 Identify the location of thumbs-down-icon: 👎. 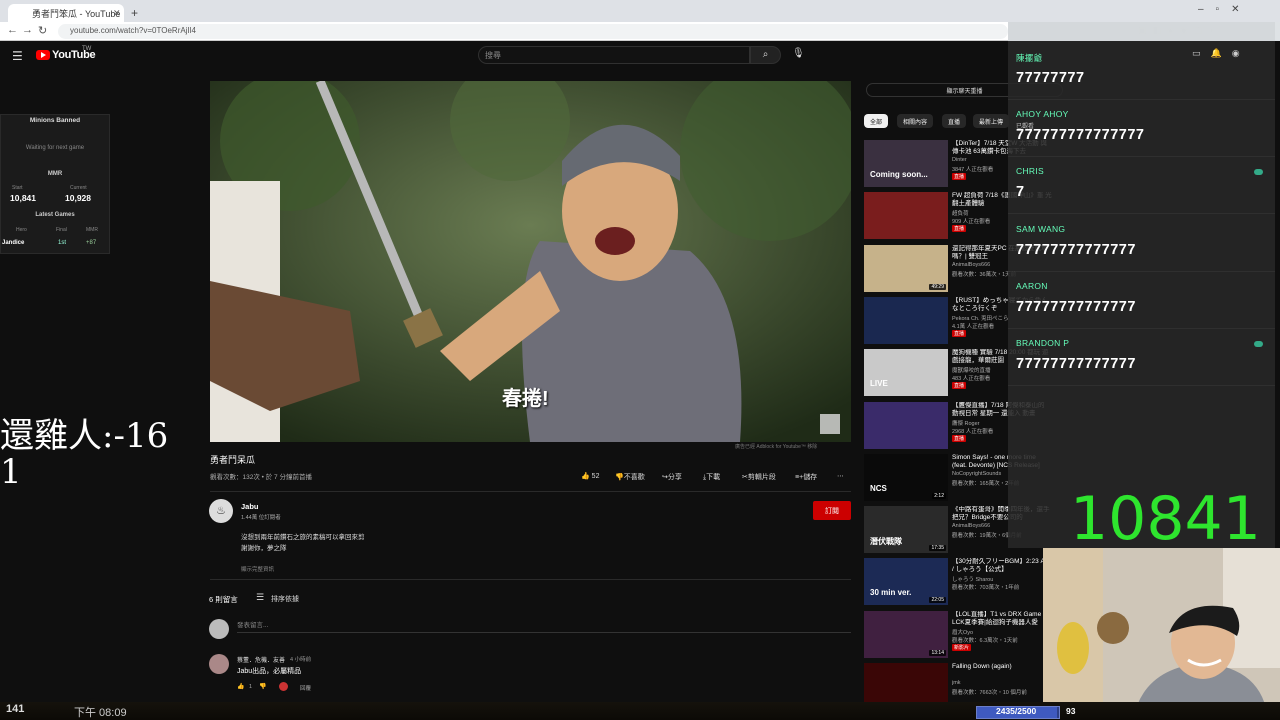
(619, 477).